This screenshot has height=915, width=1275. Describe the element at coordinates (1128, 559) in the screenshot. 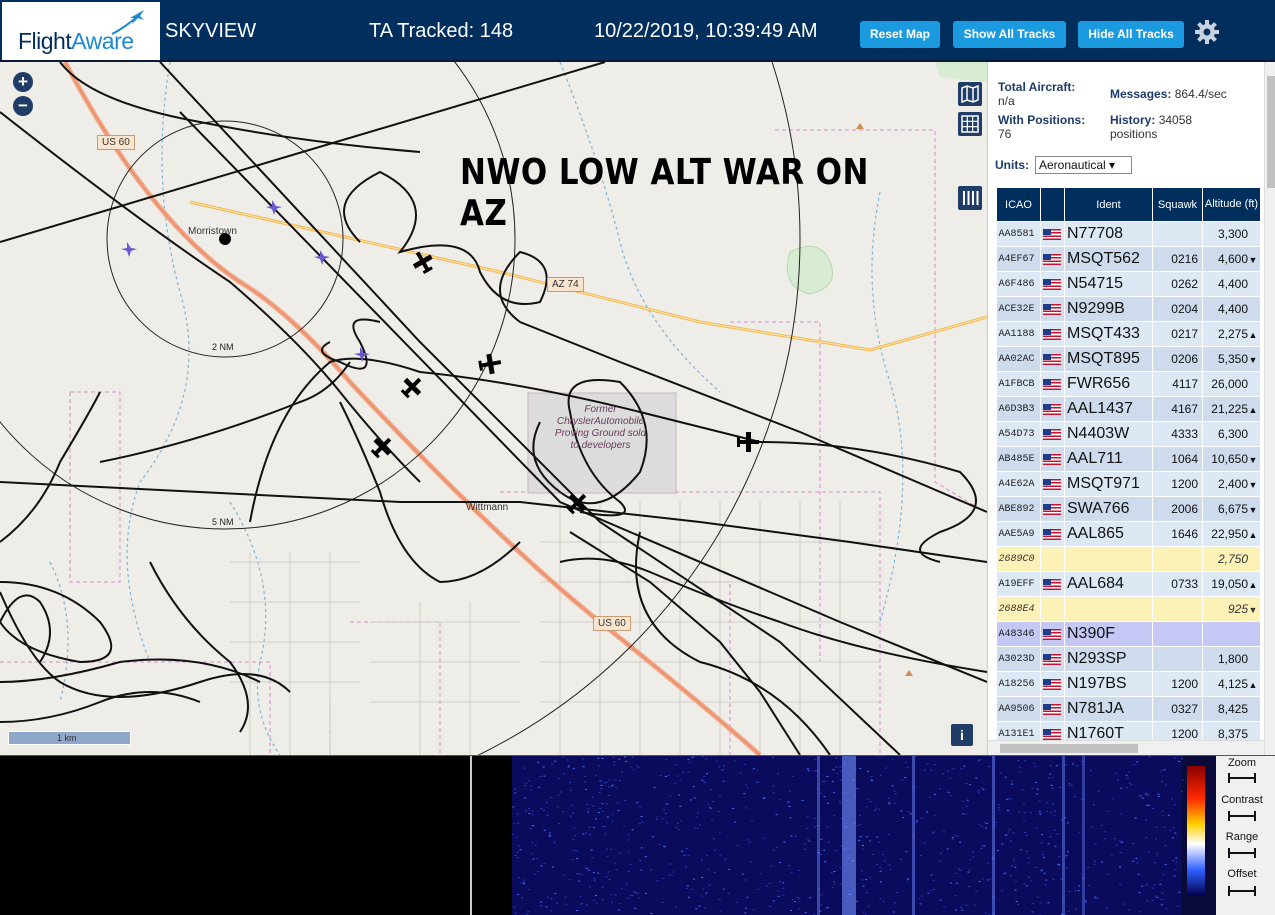

I see `table-row: 2689C0 2,750` at that location.